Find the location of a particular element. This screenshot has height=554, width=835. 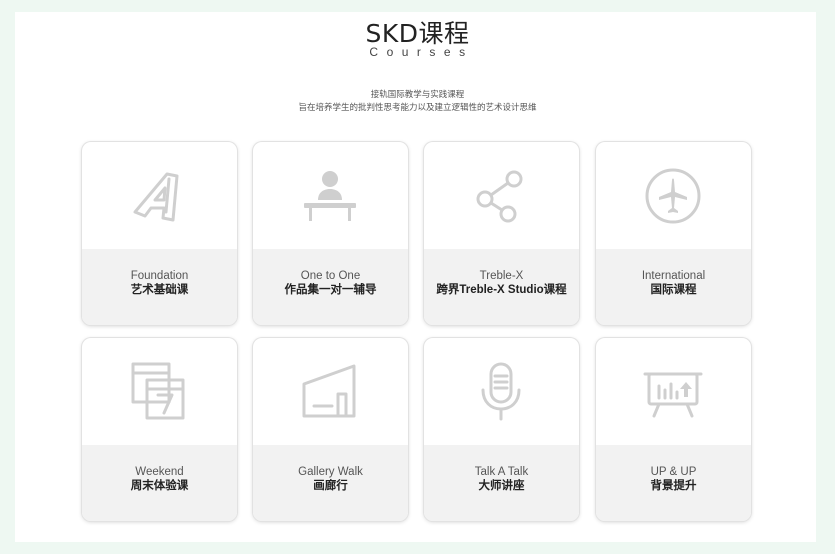

airplane-icon is located at coordinates (673, 196).